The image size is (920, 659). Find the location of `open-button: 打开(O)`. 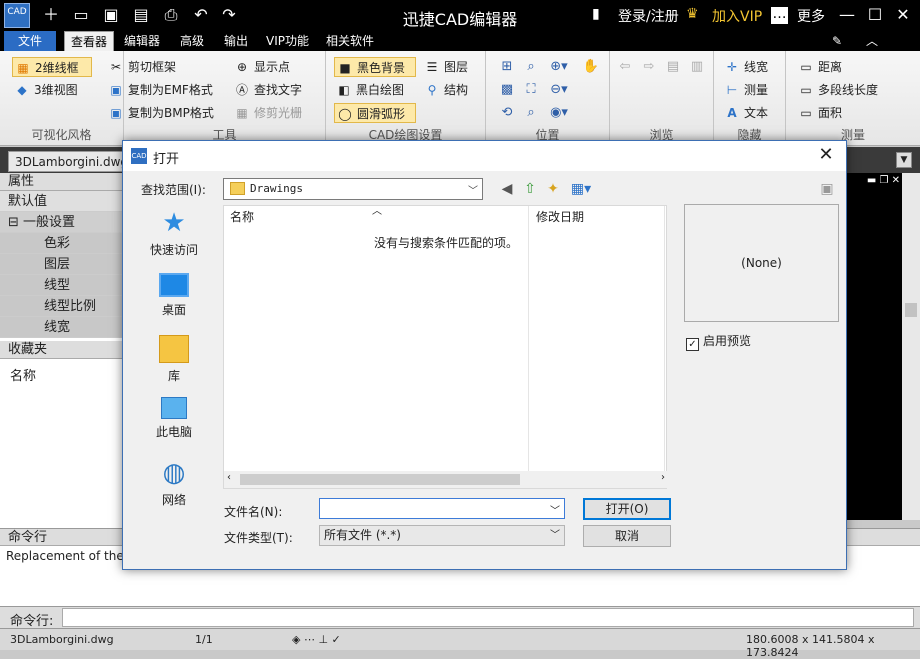

open-button: 打开(O) is located at coordinates (627, 509).